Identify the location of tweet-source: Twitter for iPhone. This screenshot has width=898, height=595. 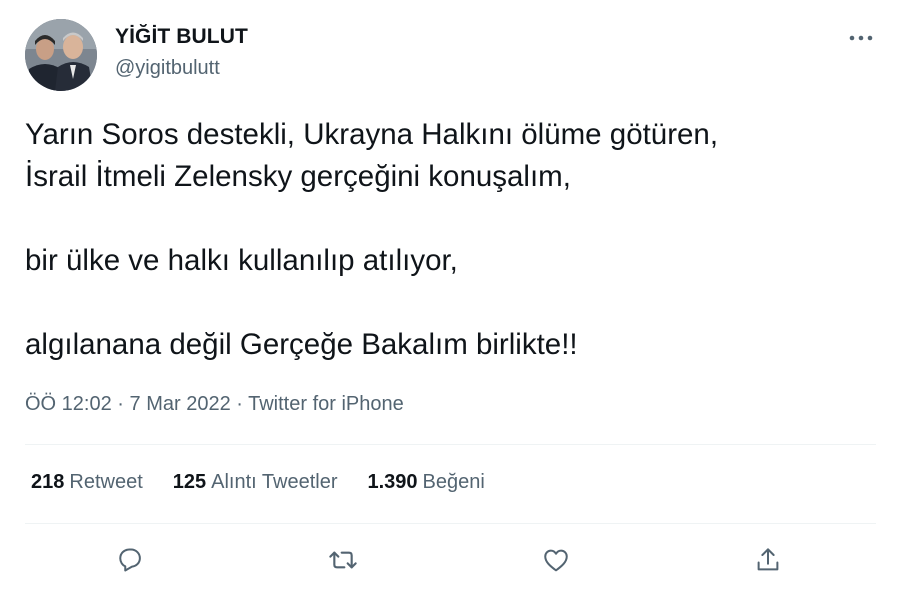
(326, 404).